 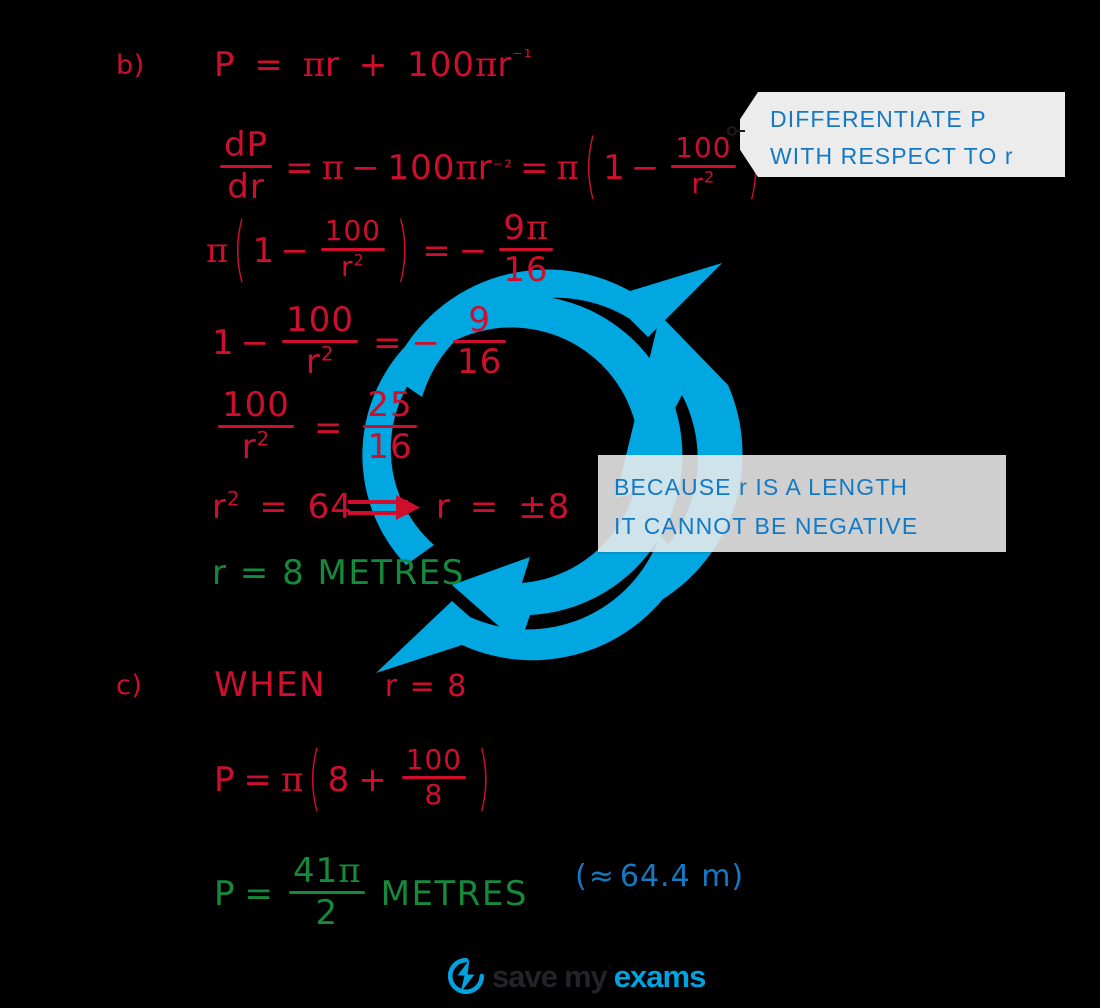 I want to click on box-line-1: BECAUSE r IS A LENGTH, so click(x=761, y=487).